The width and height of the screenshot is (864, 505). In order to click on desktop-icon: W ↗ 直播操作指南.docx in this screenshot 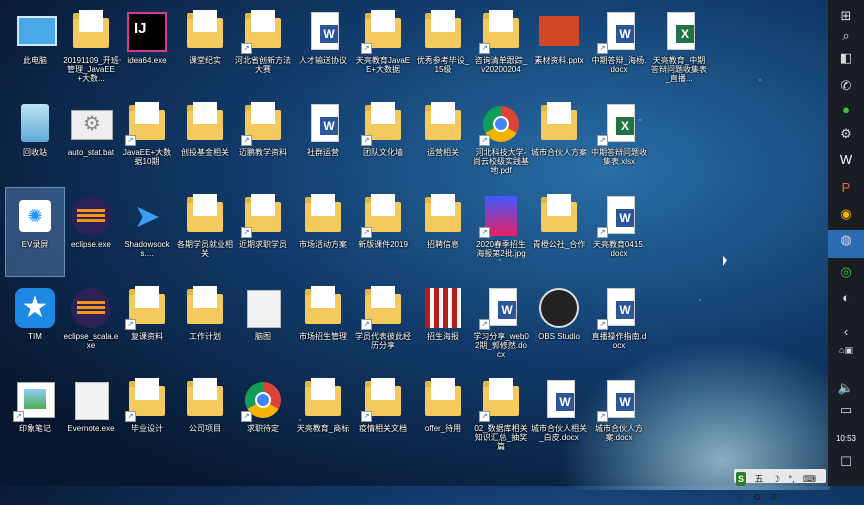, I will do `click(619, 324)`.